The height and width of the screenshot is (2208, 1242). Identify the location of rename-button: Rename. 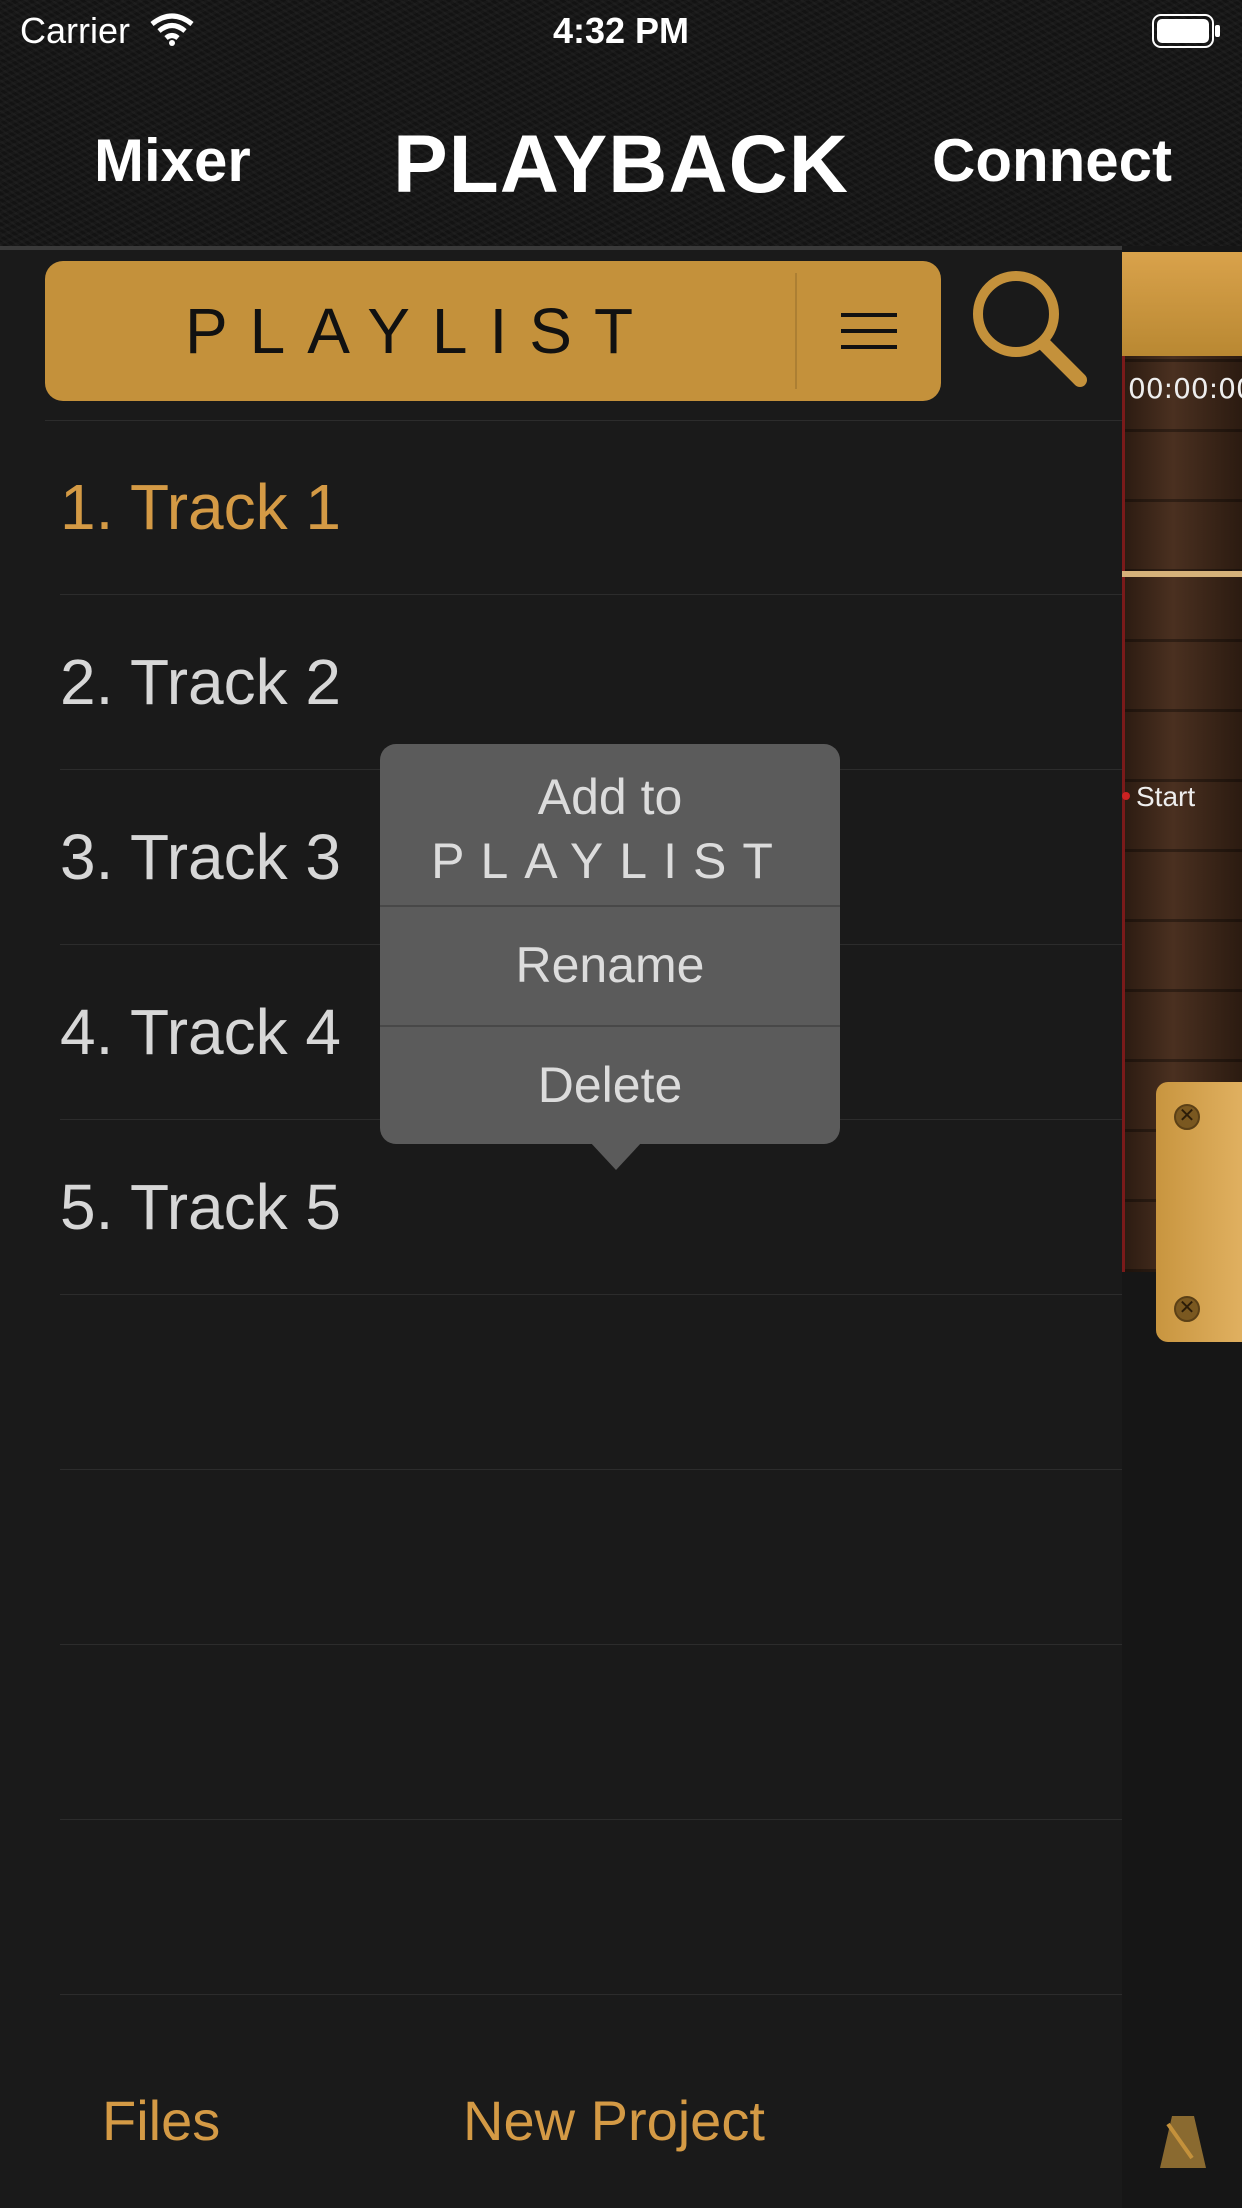
(610, 965).